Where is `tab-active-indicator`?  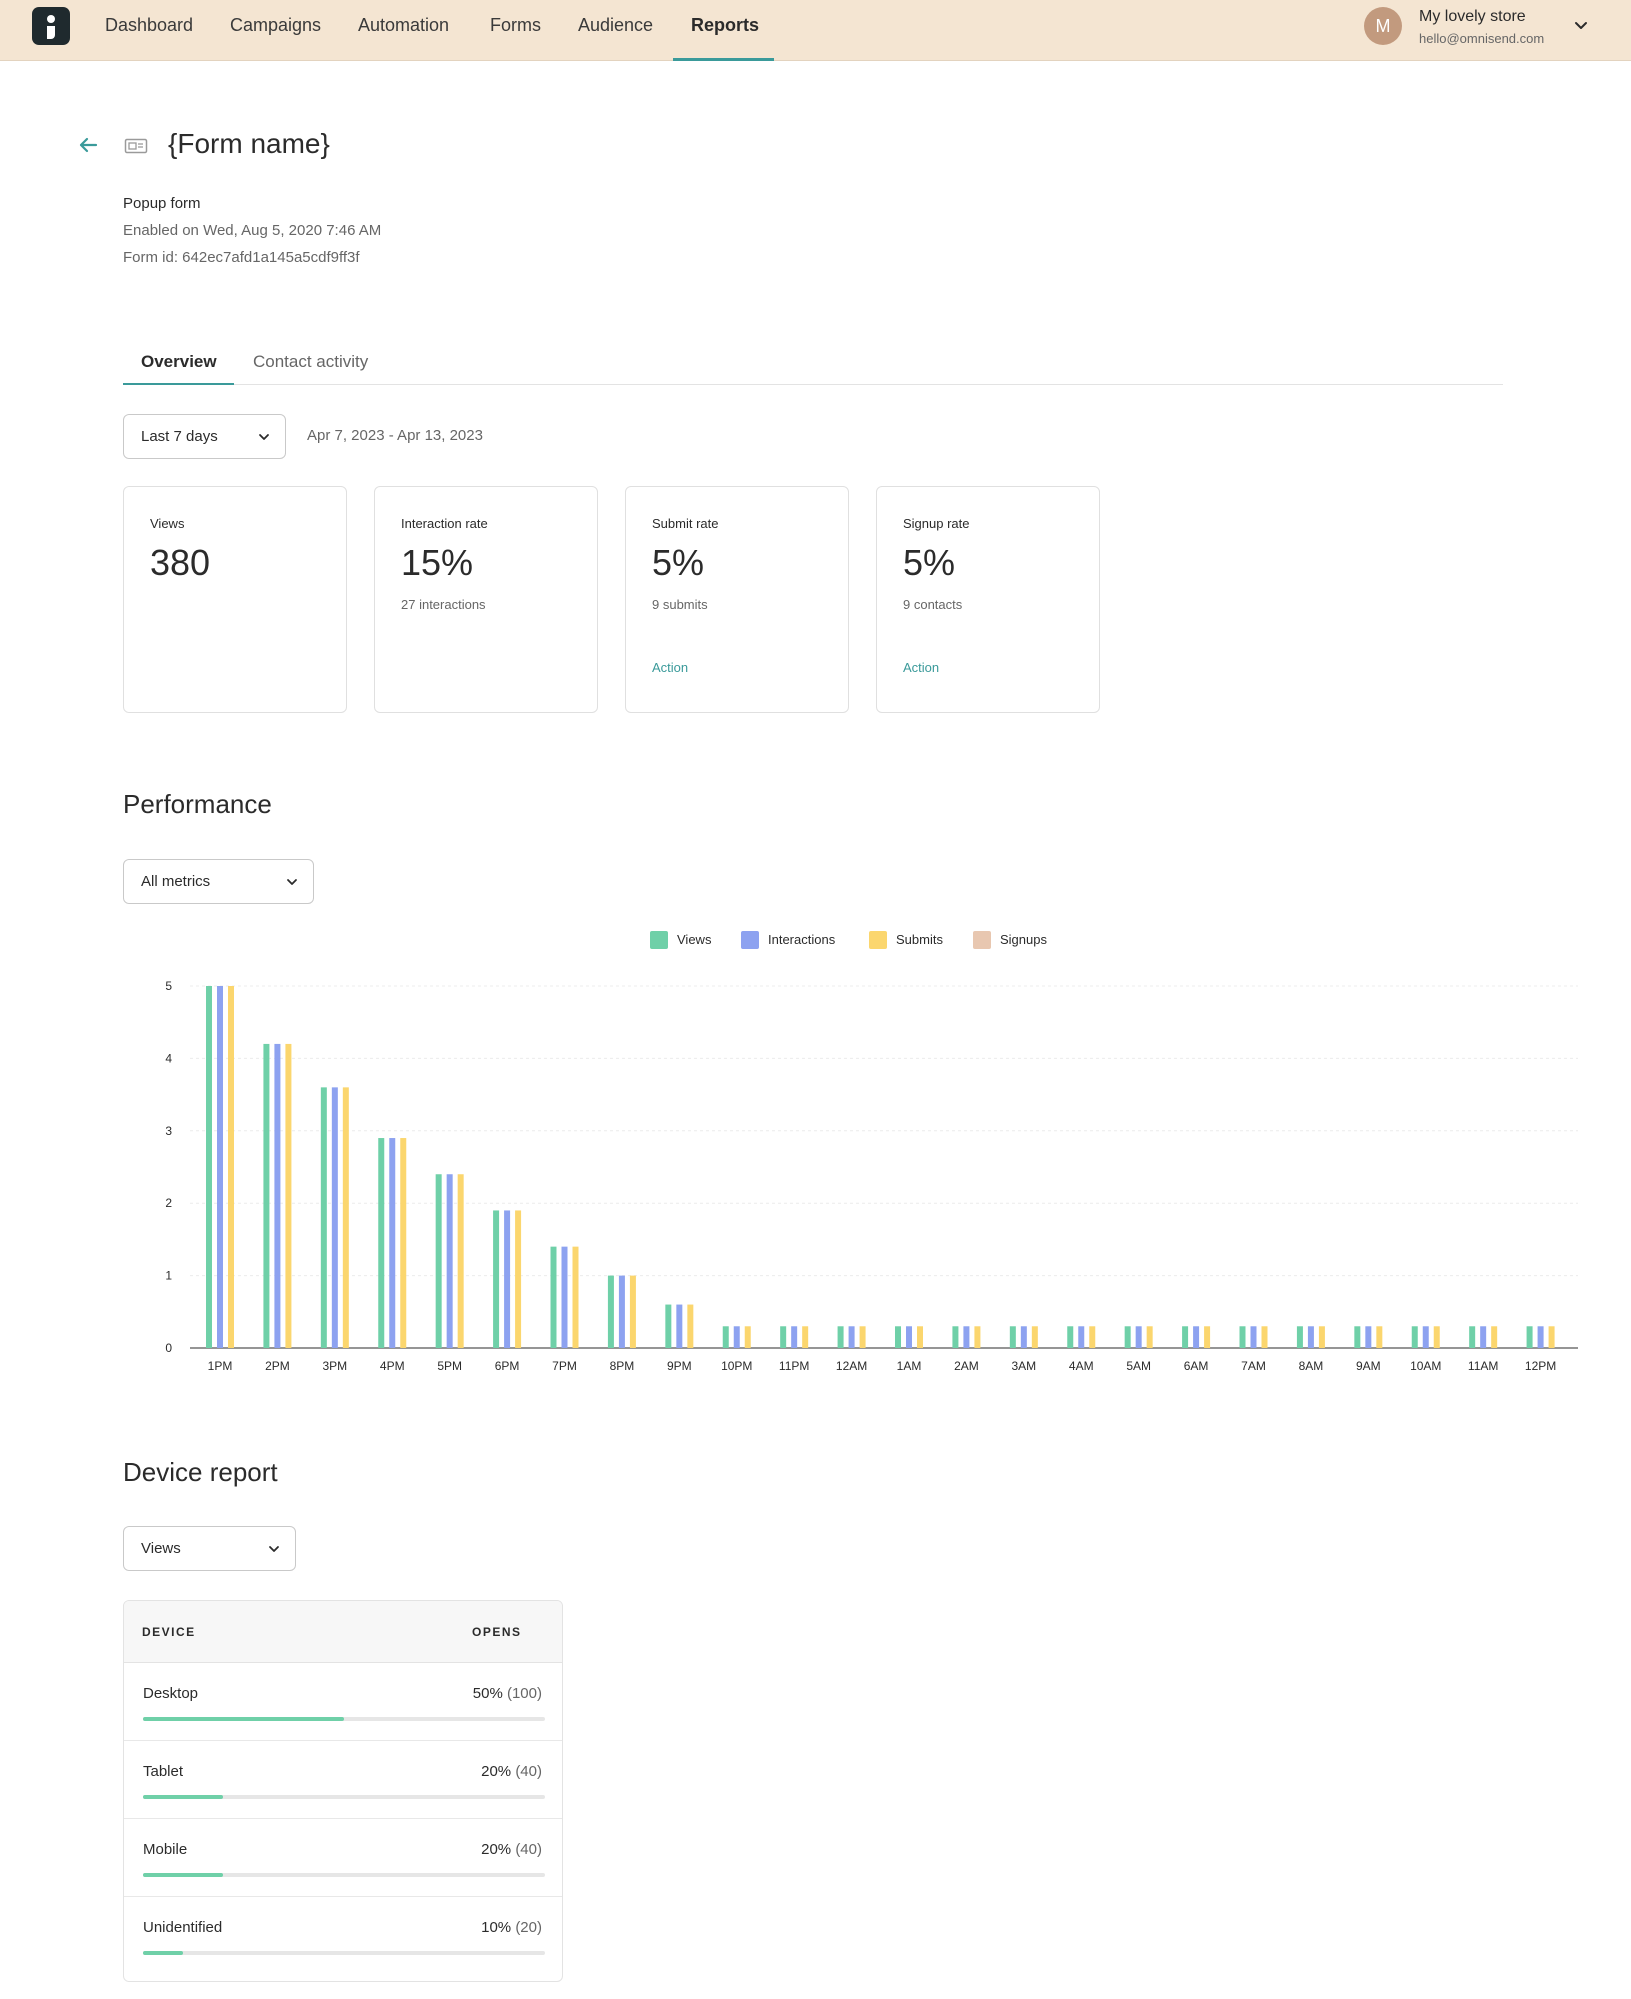
tab-active-indicator is located at coordinates (178, 384).